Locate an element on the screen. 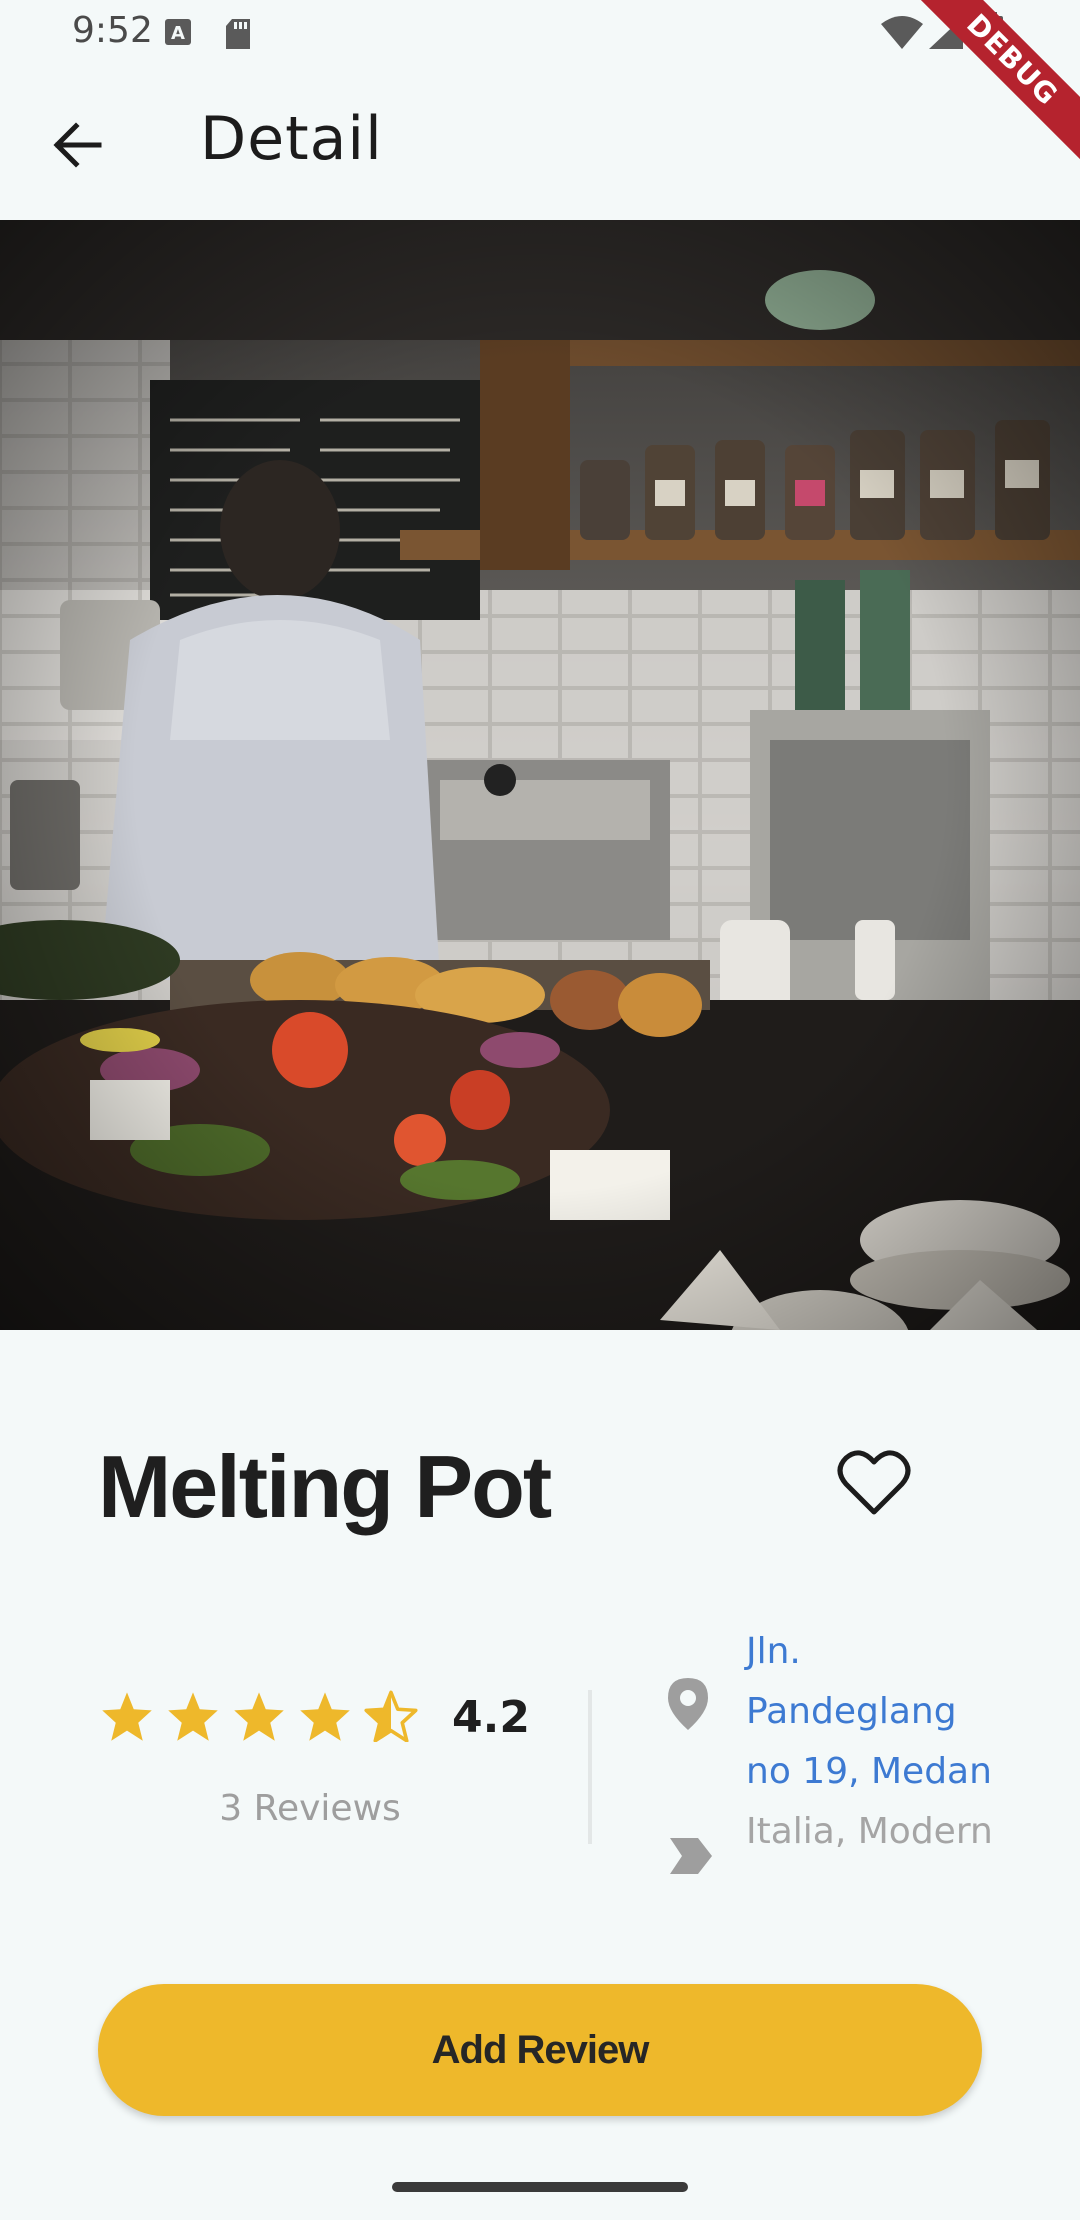  rating-stars is located at coordinates (259, 1718).